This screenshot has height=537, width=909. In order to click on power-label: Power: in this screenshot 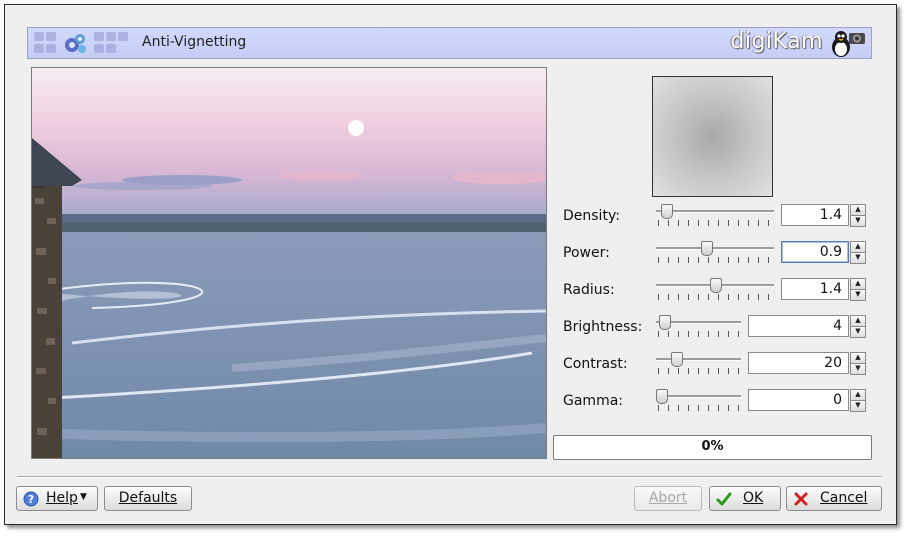, I will do `click(586, 253)`.